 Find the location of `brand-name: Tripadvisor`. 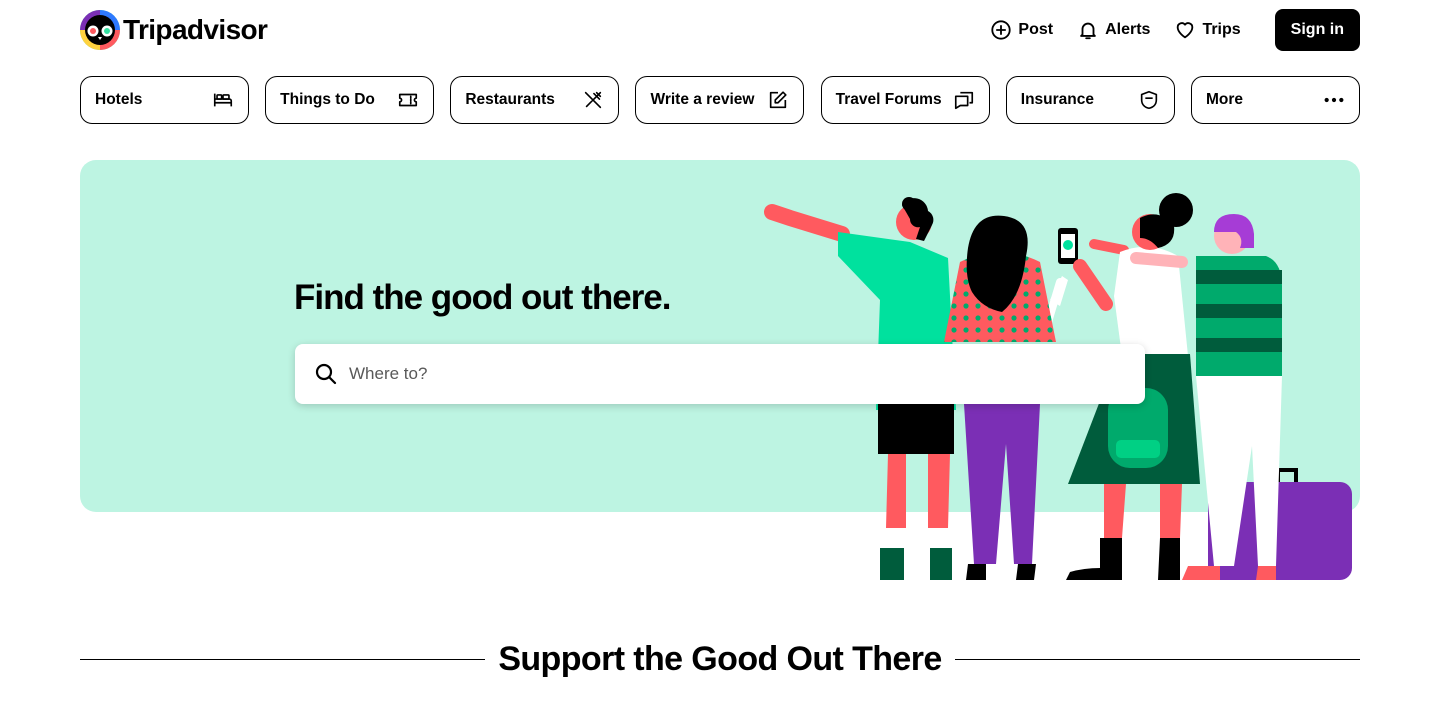

brand-name: Tripadvisor is located at coordinates (195, 29).